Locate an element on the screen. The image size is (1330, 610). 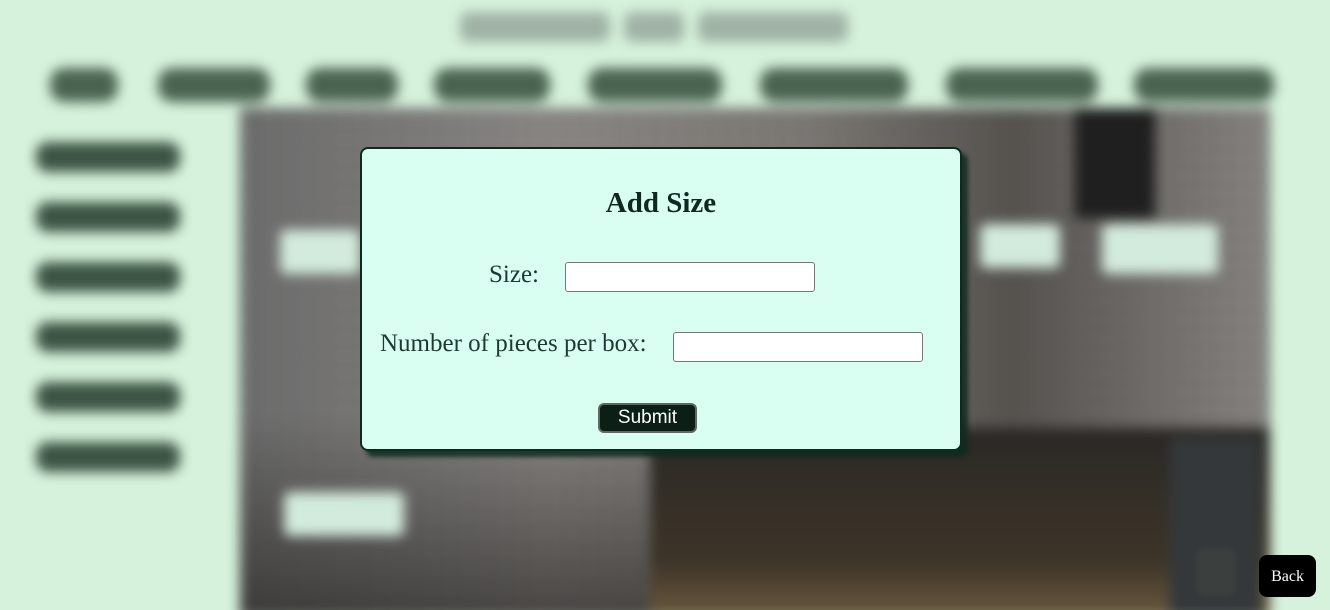
background-page-title is located at coordinates (660, 26).